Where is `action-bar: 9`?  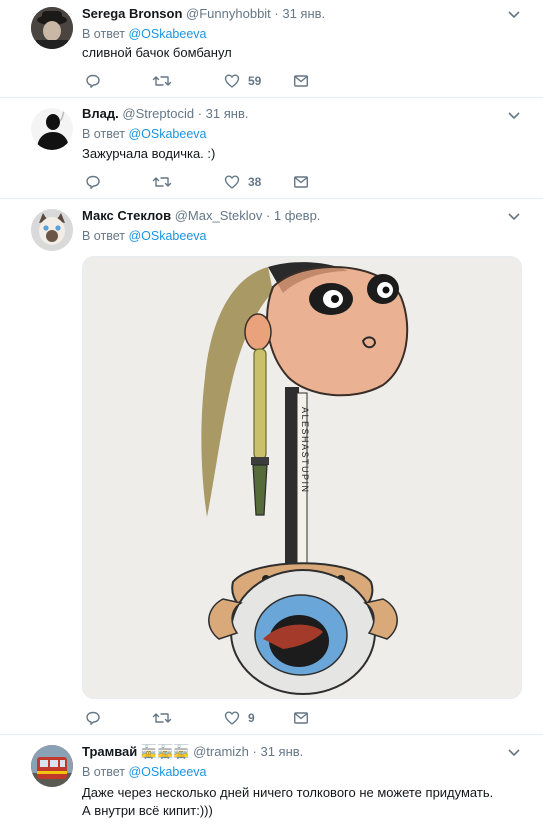
action-bar: 9 is located at coordinates (207, 718).